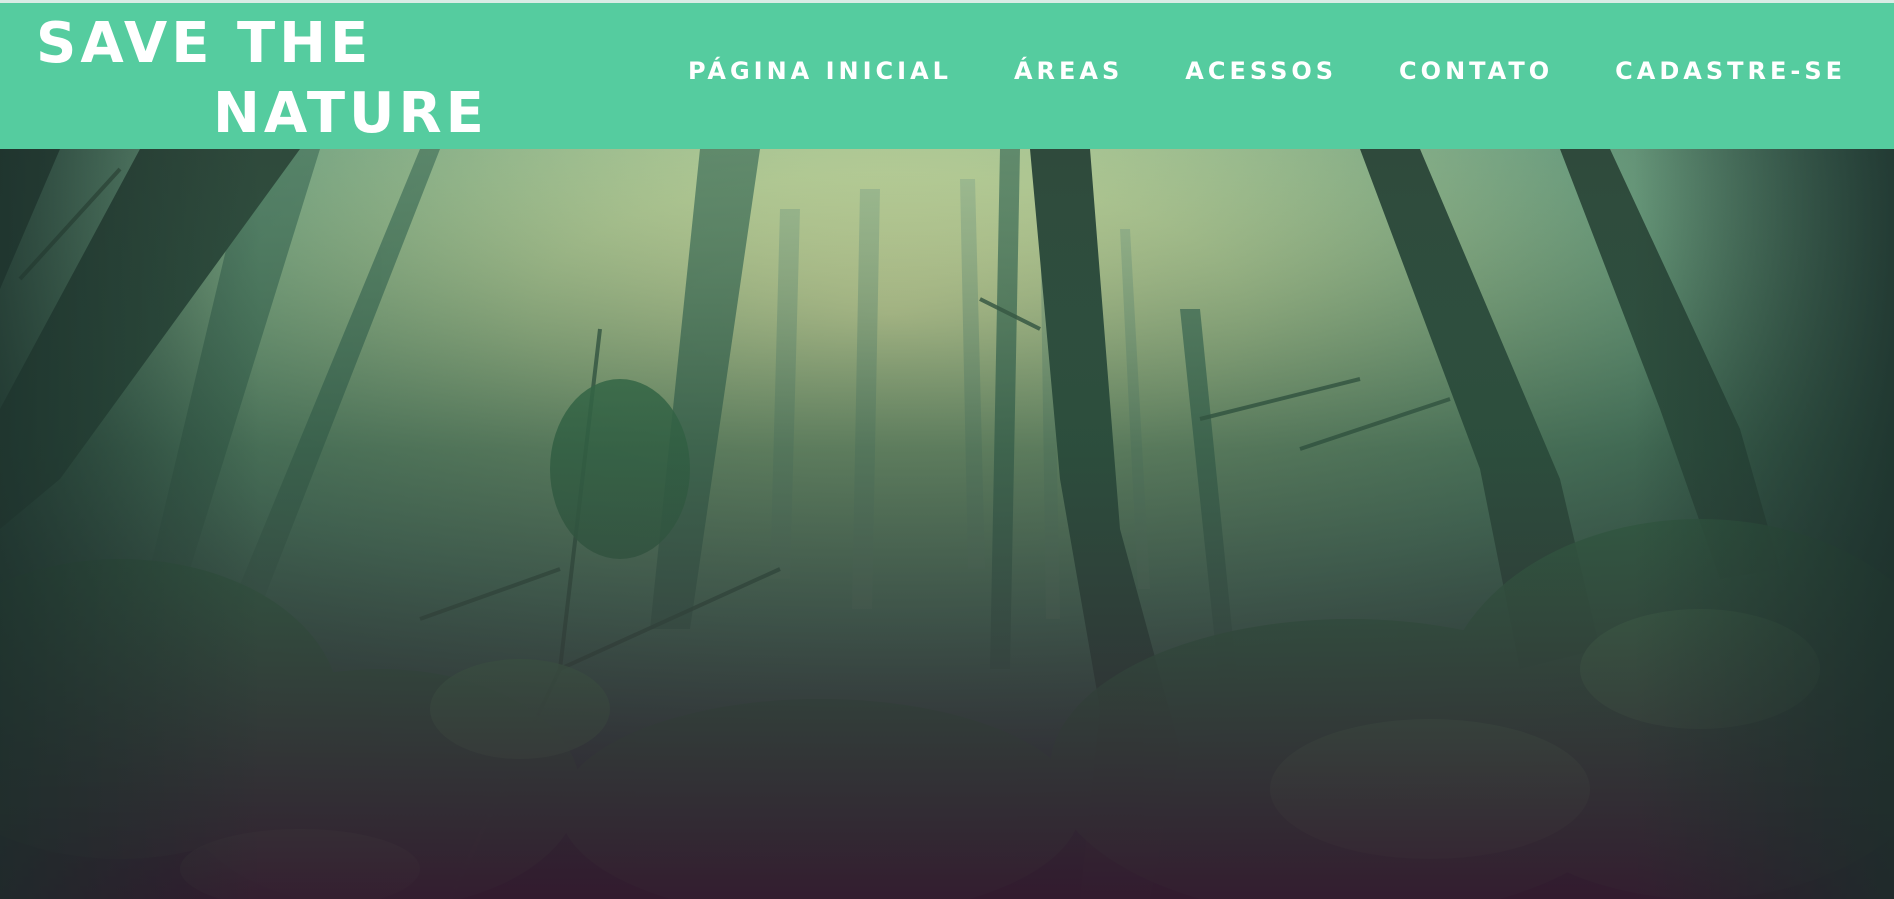  I want to click on logo-line-2: NATURE, so click(350, 113).